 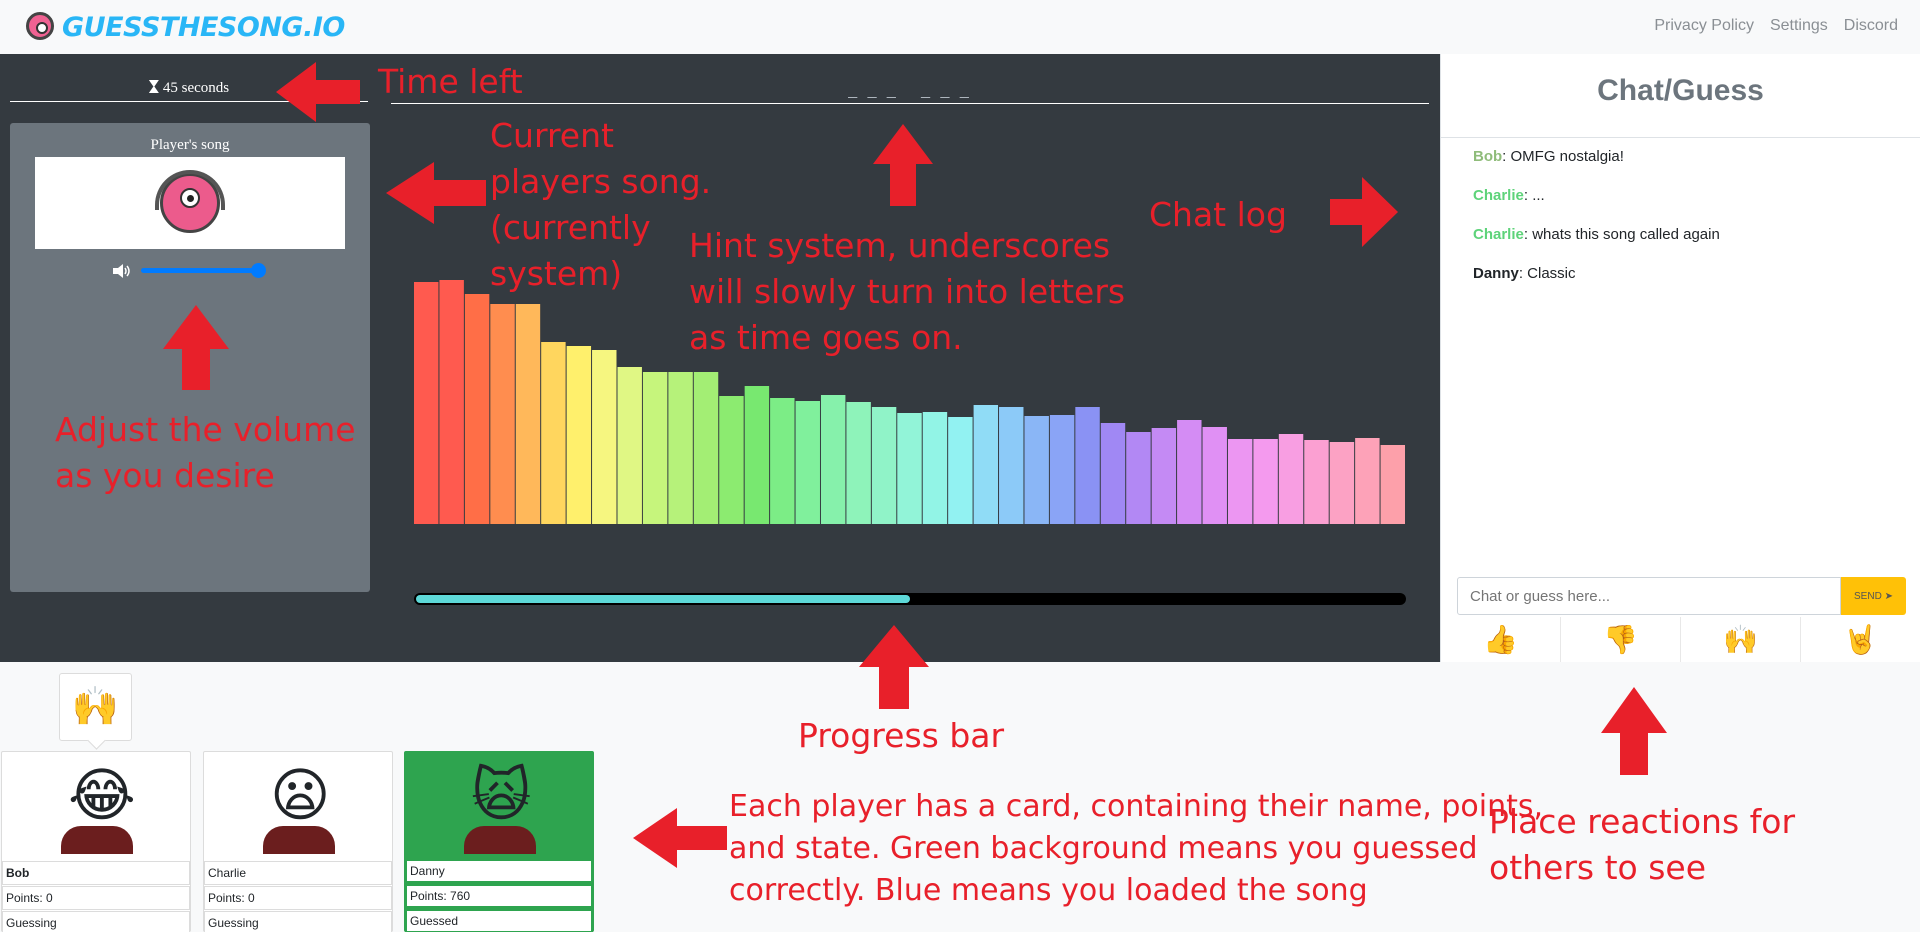 What do you see at coordinates (196, 88) in the screenshot?
I see `timer-text: 45 seconds` at bounding box center [196, 88].